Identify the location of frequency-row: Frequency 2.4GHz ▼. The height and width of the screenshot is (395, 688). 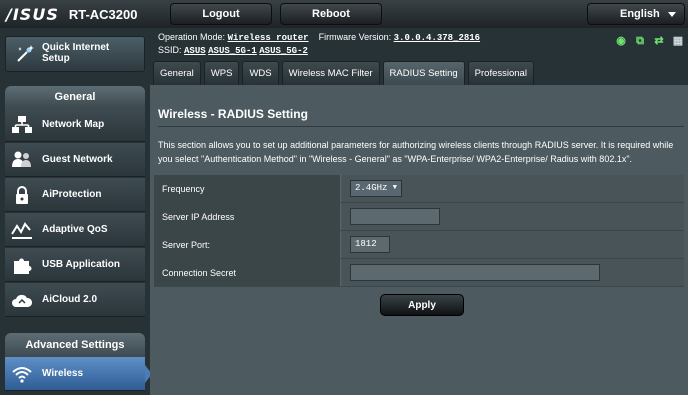
(419, 189).